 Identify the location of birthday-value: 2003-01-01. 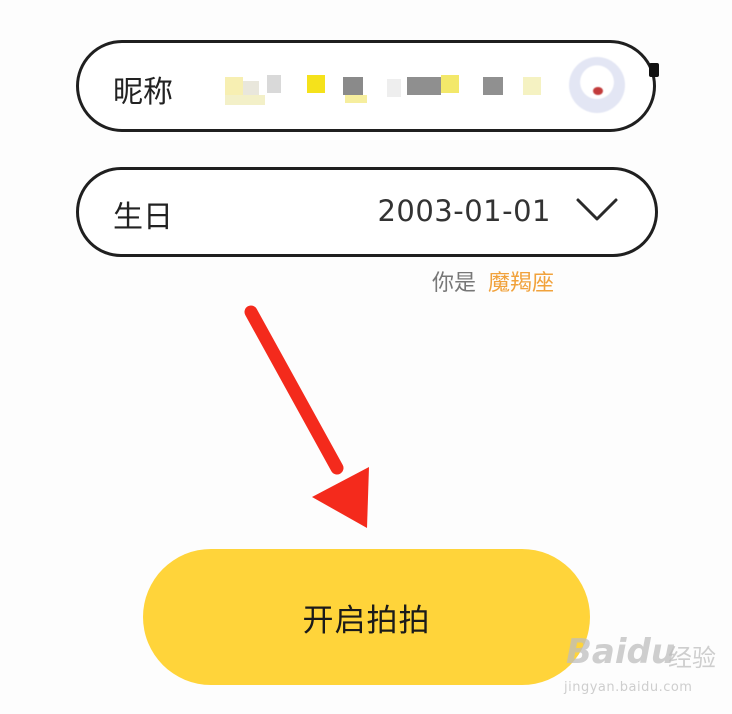
(464, 211).